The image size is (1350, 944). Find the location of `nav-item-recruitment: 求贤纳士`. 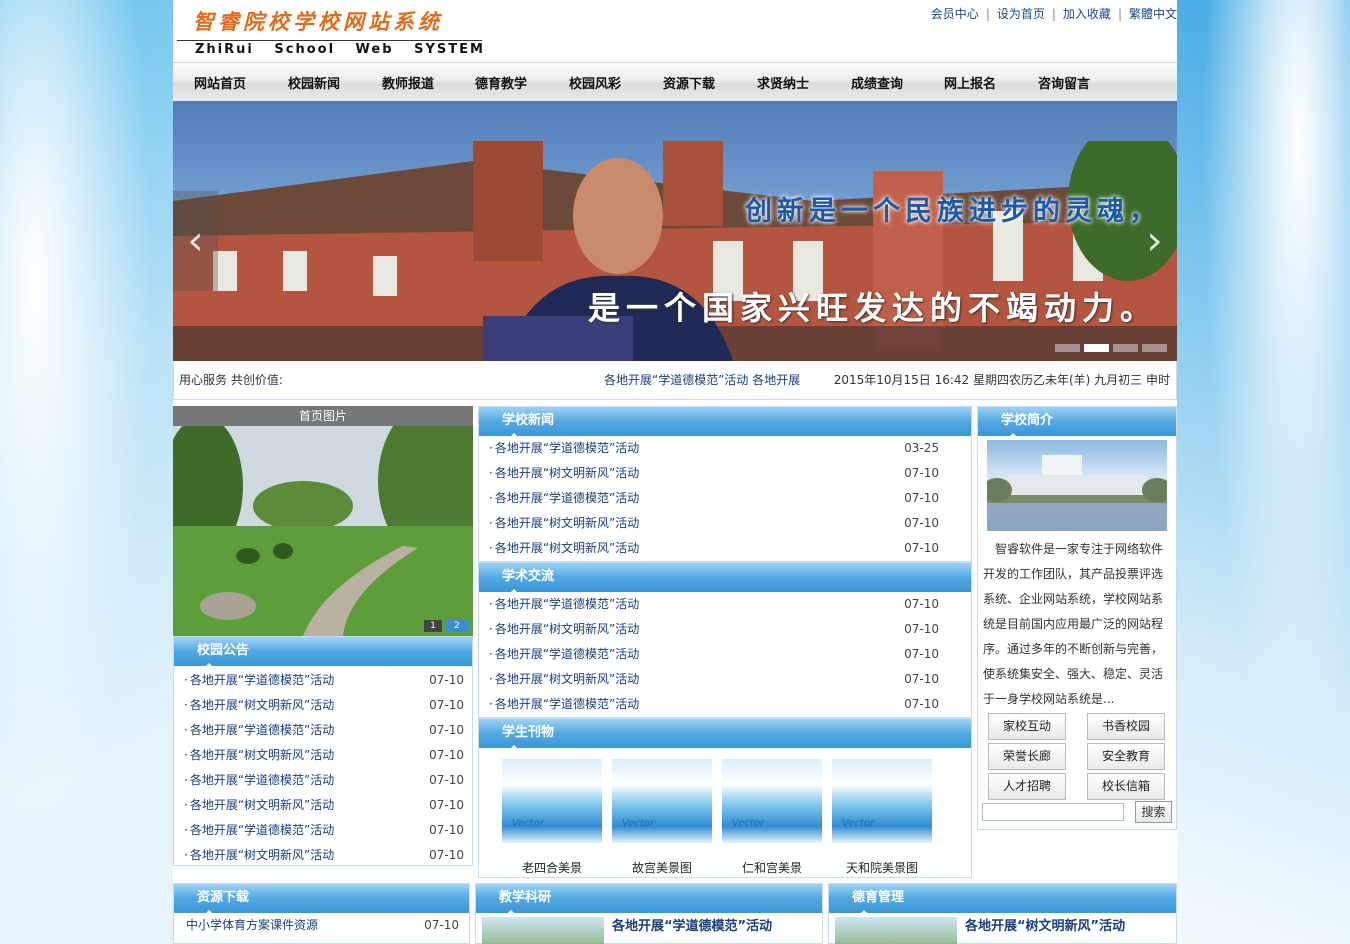

nav-item-recruitment: 求贤纳士 is located at coordinates (783, 82).